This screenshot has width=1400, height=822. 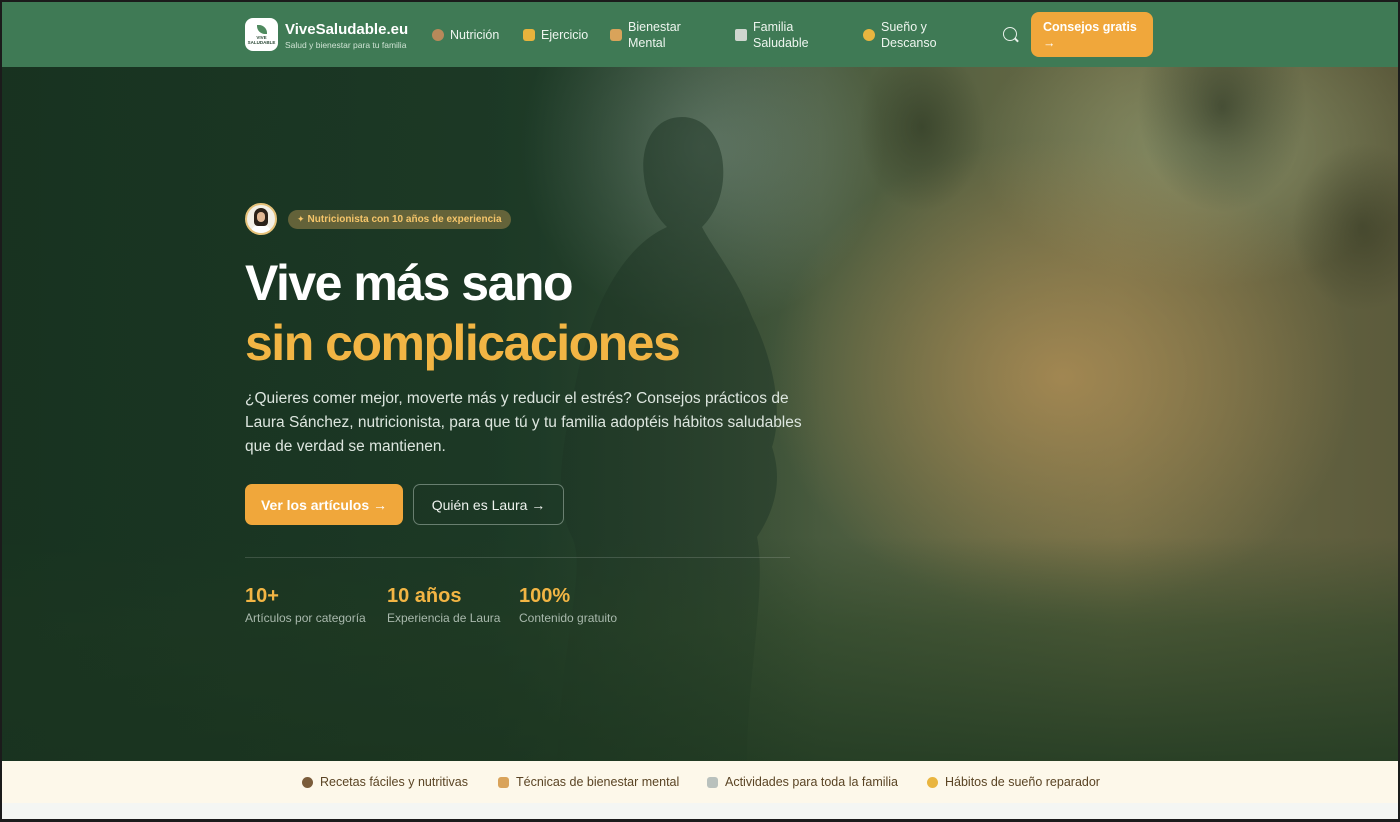 I want to click on nav-item-nutricion: Nutrición, so click(x=465, y=34).